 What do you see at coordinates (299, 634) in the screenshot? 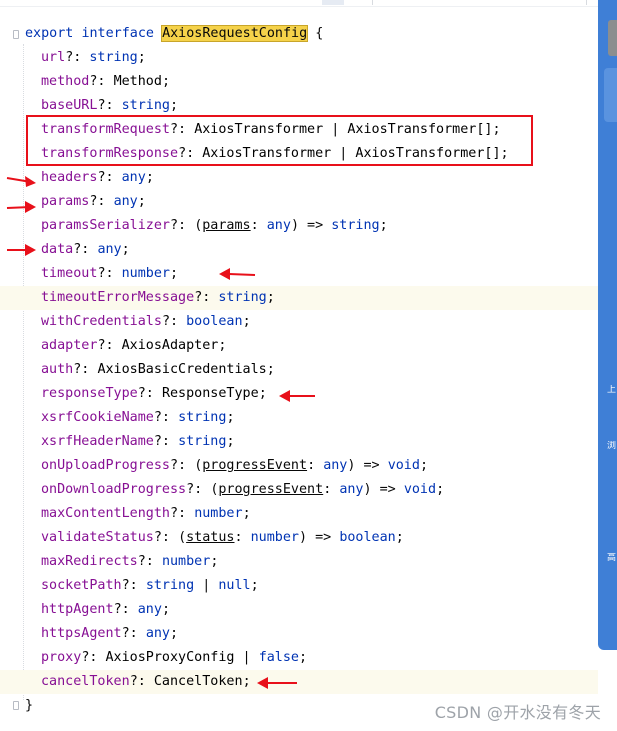
I see `property-line-httpsAgent: httpsAgent?: any;` at bounding box center [299, 634].